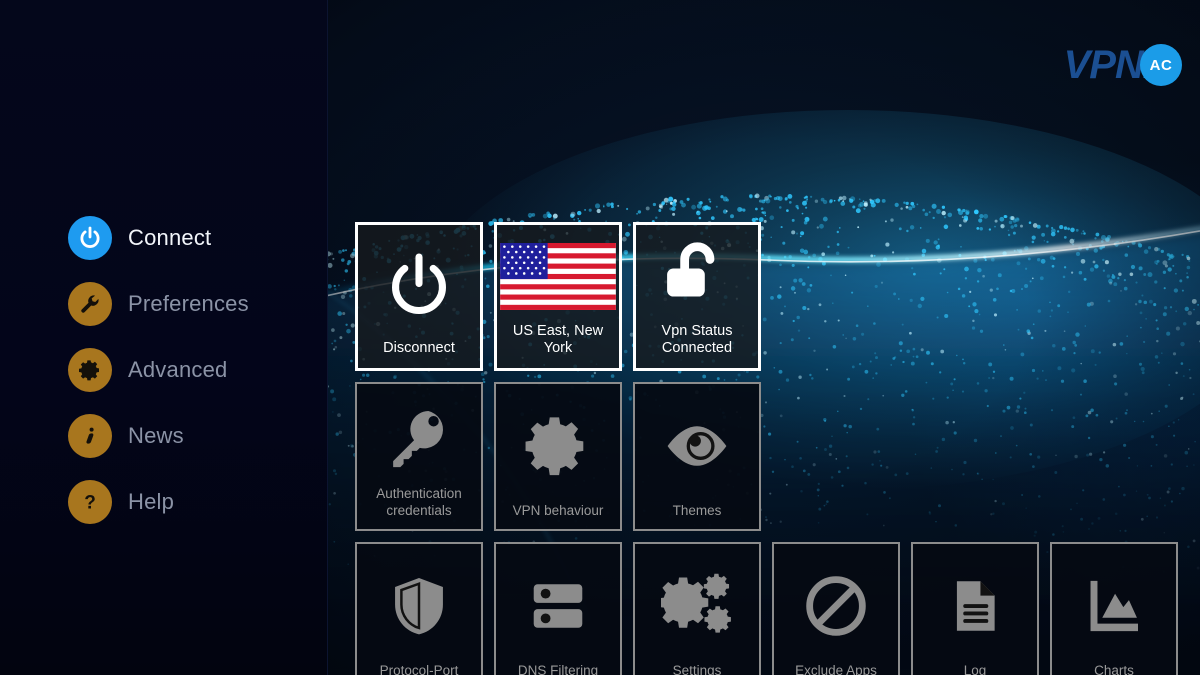  I want to click on tile-settings: Settings, so click(697, 608).